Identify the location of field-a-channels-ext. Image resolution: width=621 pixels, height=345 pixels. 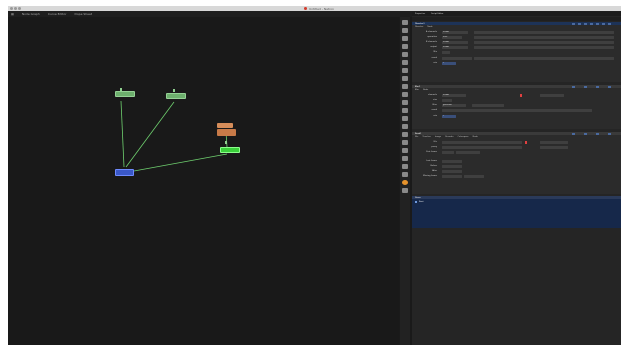
(544, 32).